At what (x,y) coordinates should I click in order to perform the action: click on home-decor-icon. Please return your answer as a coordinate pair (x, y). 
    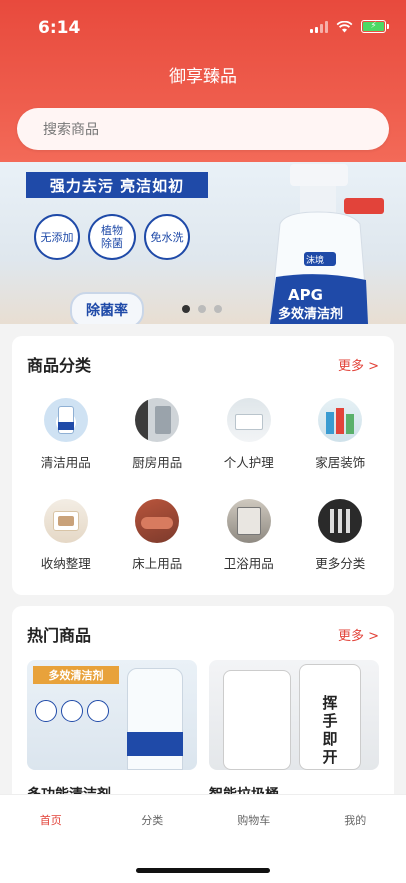
    Looking at the image, I should click on (340, 420).